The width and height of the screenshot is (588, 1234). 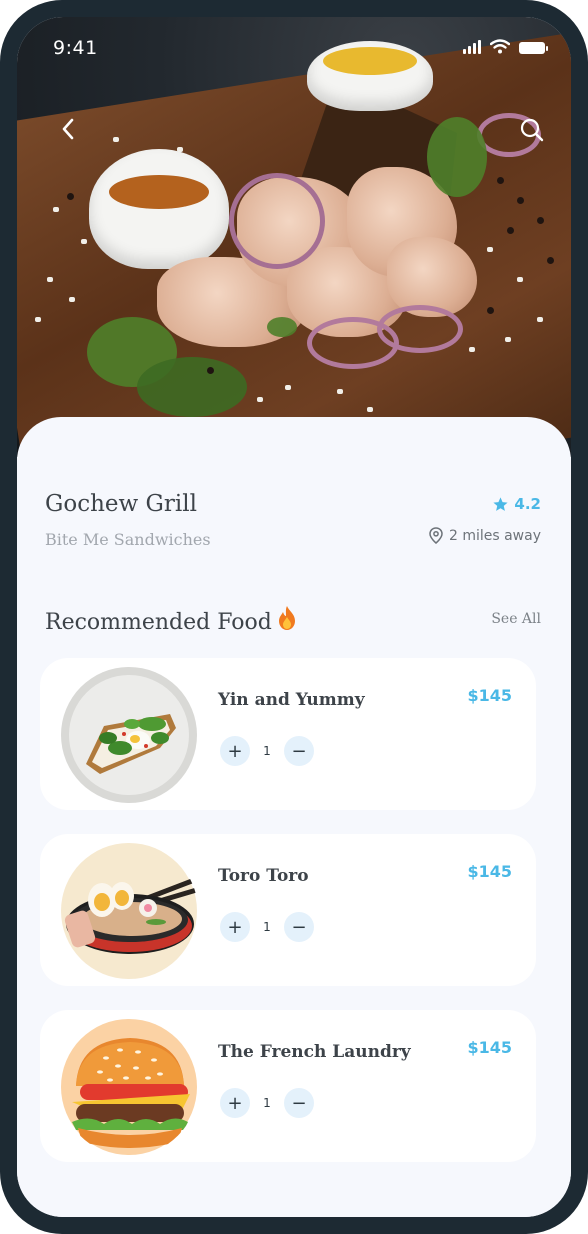 What do you see at coordinates (288, 1086) in the screenshot?
I see `food-card: The French Laundry $145 + 1 −` at bounding box center [288, 1086].